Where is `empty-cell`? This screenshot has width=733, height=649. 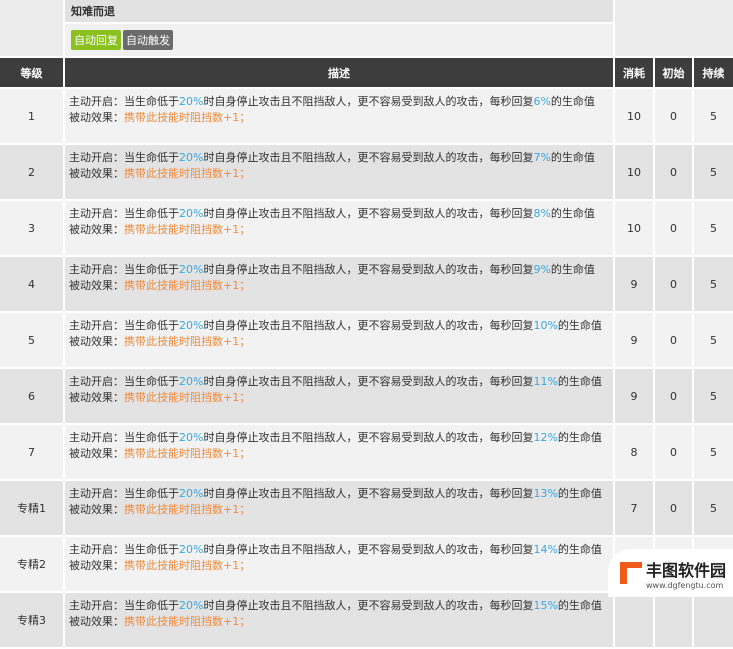
empty-cell is located at coordinates (31, 29).